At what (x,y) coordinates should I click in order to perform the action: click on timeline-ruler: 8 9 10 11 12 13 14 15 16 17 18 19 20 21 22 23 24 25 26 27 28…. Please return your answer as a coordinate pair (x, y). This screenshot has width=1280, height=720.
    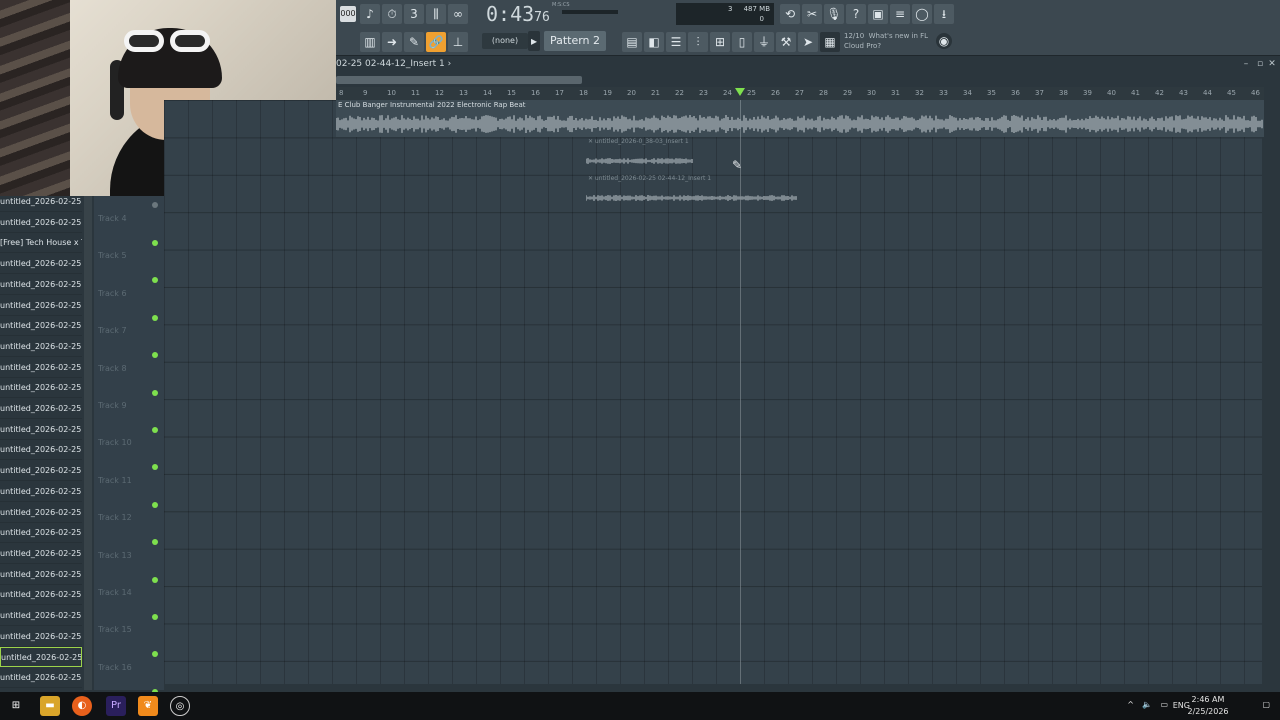
    Looking at the image, I should click on (800, 93).